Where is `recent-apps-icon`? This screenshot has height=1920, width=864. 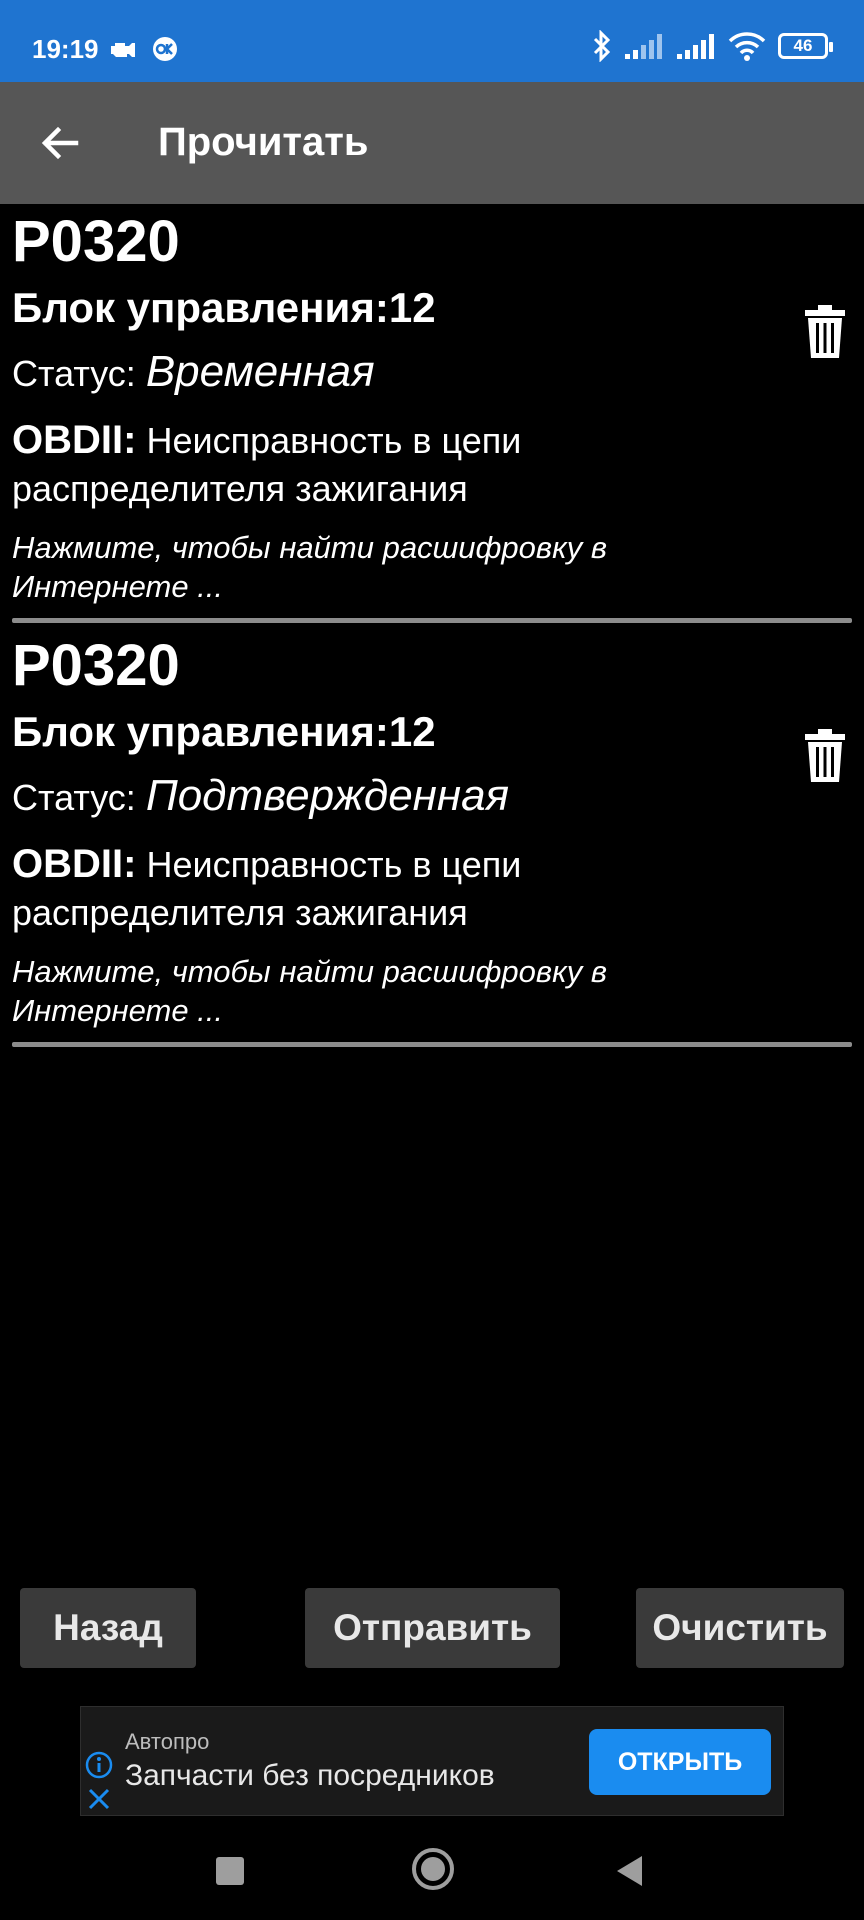 recent-apps-icon is located at coordinates (230, 1871).